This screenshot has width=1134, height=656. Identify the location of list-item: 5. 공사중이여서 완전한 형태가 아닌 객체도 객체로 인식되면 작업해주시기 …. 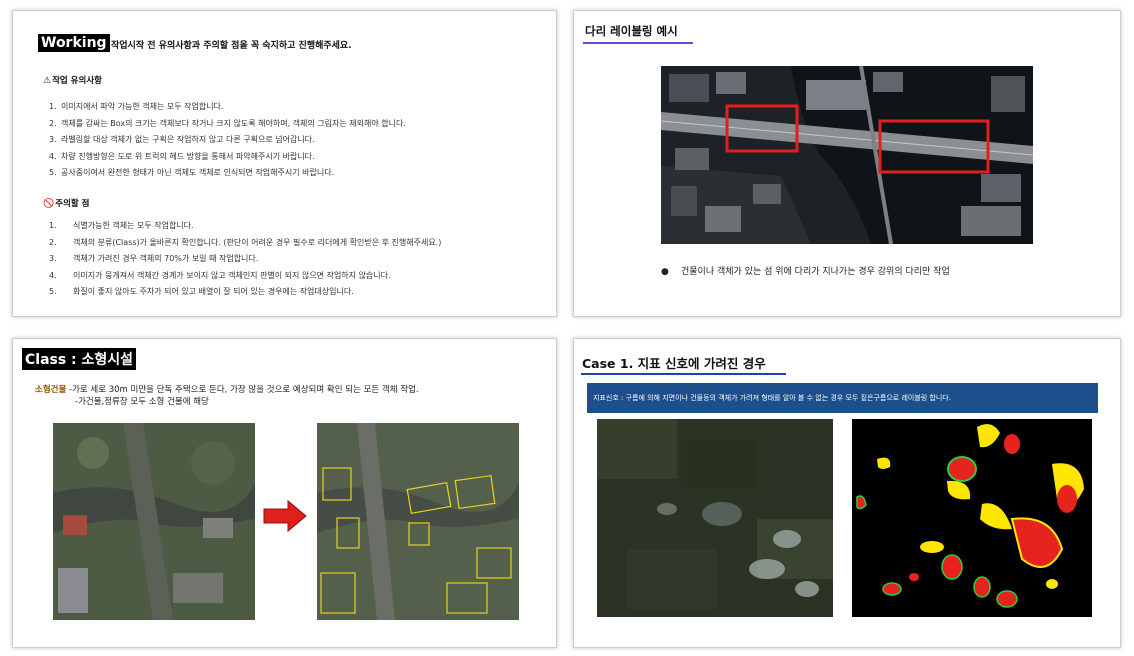
(227, 175).